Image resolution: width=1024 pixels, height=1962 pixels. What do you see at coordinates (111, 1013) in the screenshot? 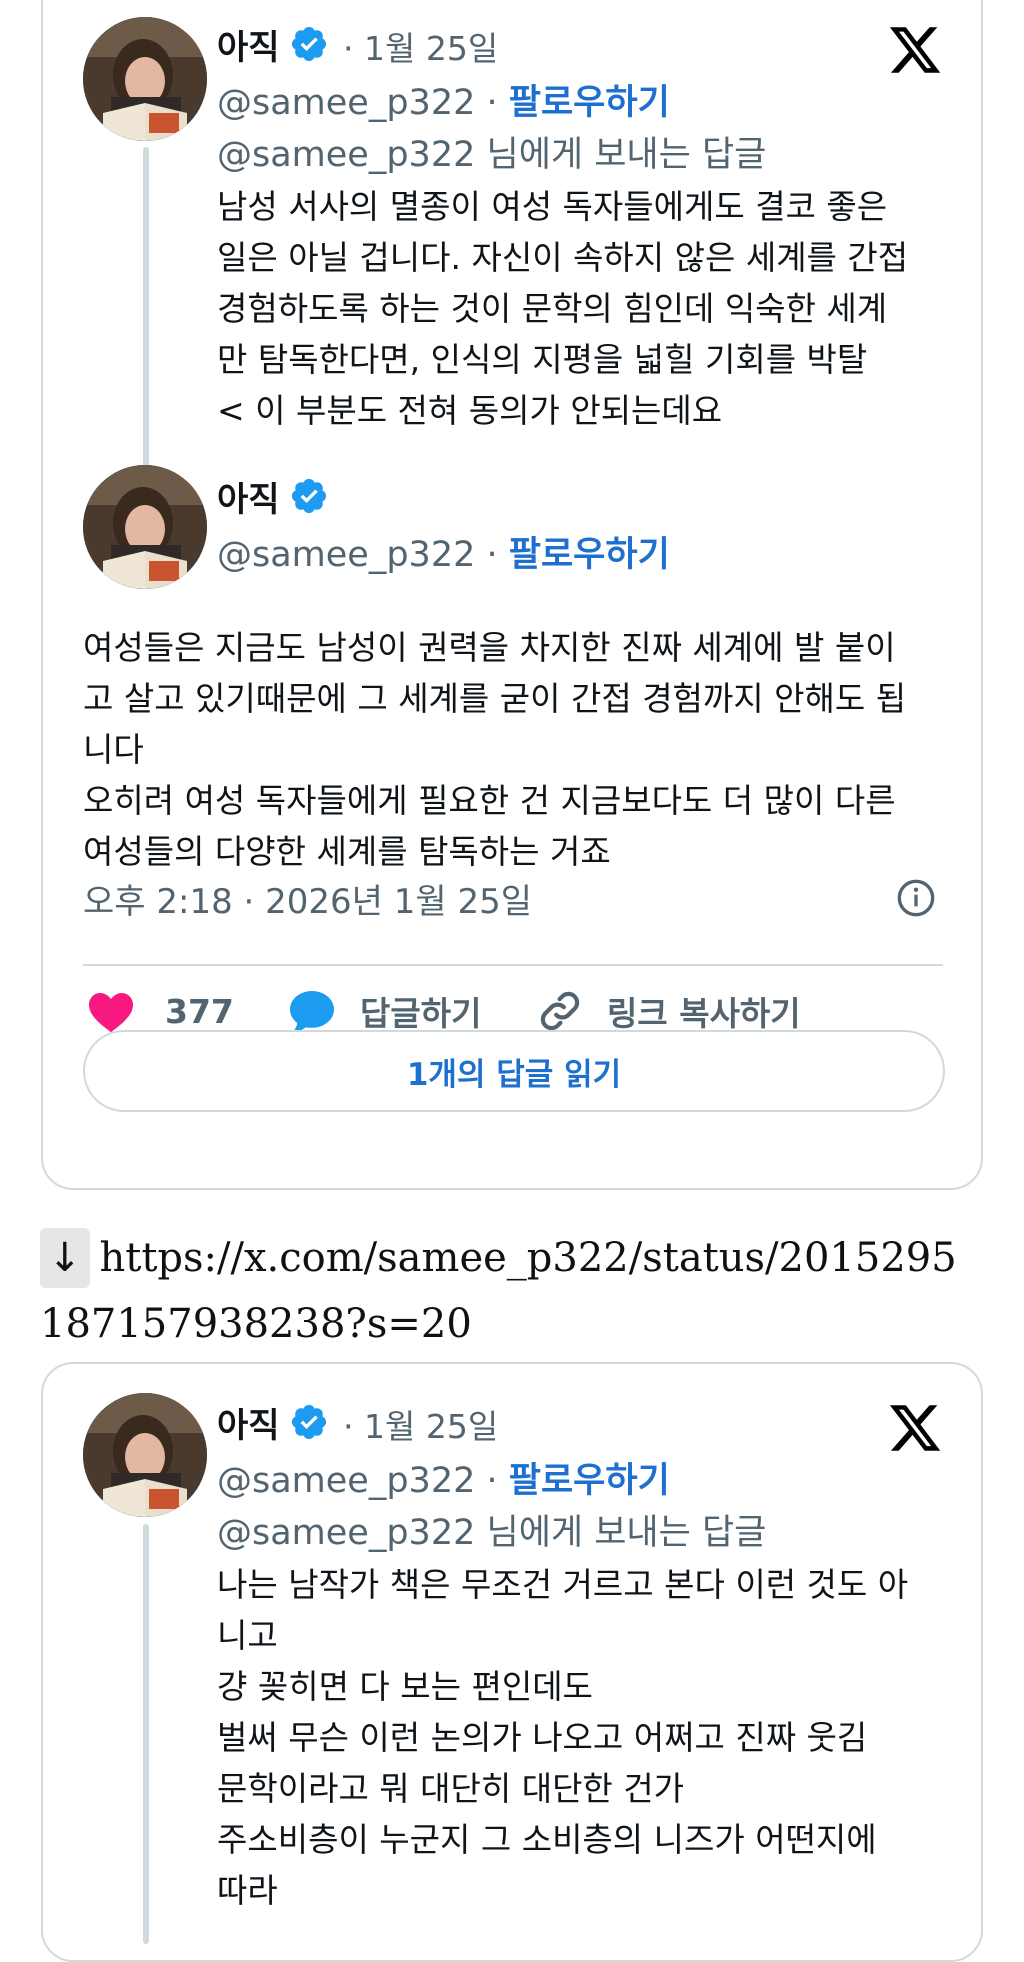
I see `heart-icon` at bounding box center [111, 1013].